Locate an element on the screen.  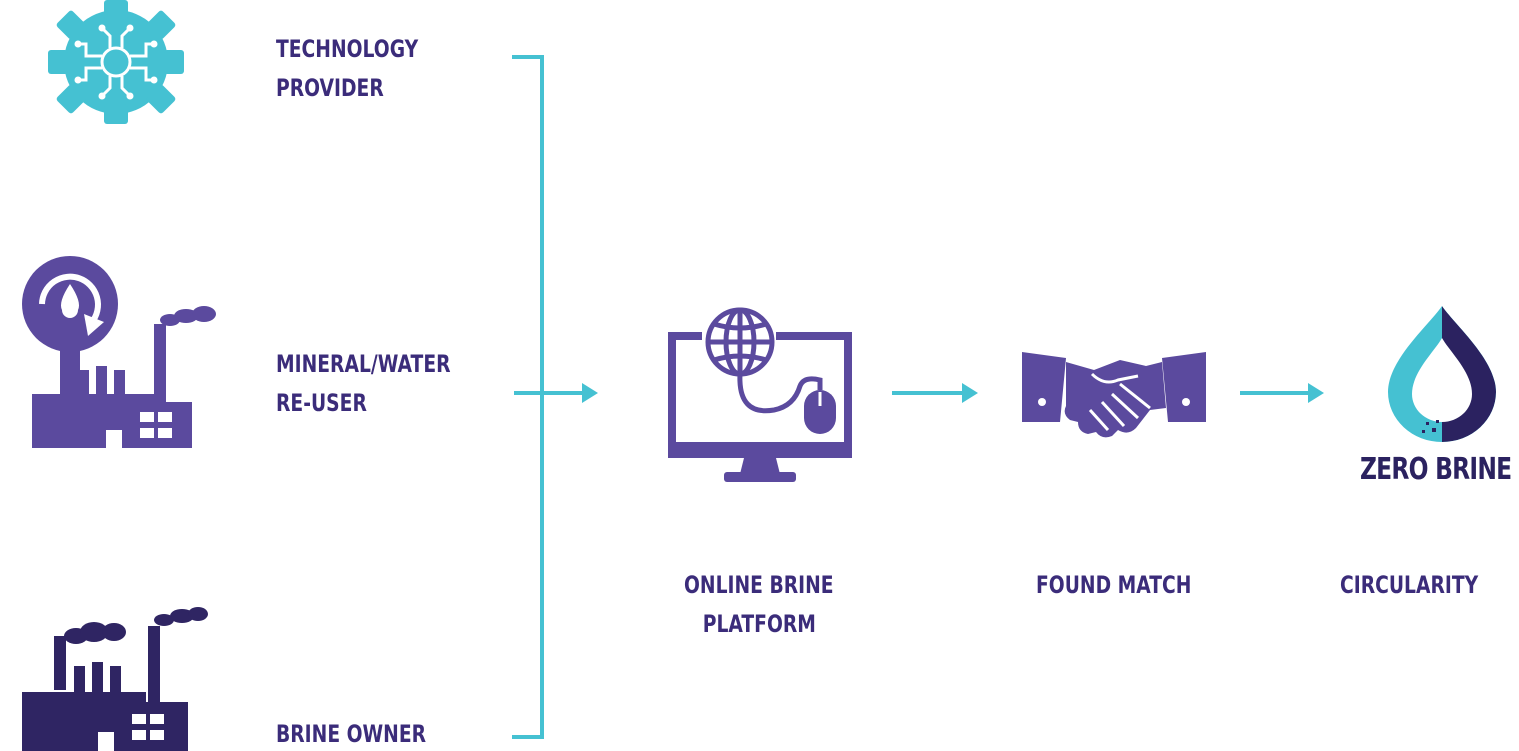
step-label-circularity: CIRCULARITY is located at coordinates (1409, 585).